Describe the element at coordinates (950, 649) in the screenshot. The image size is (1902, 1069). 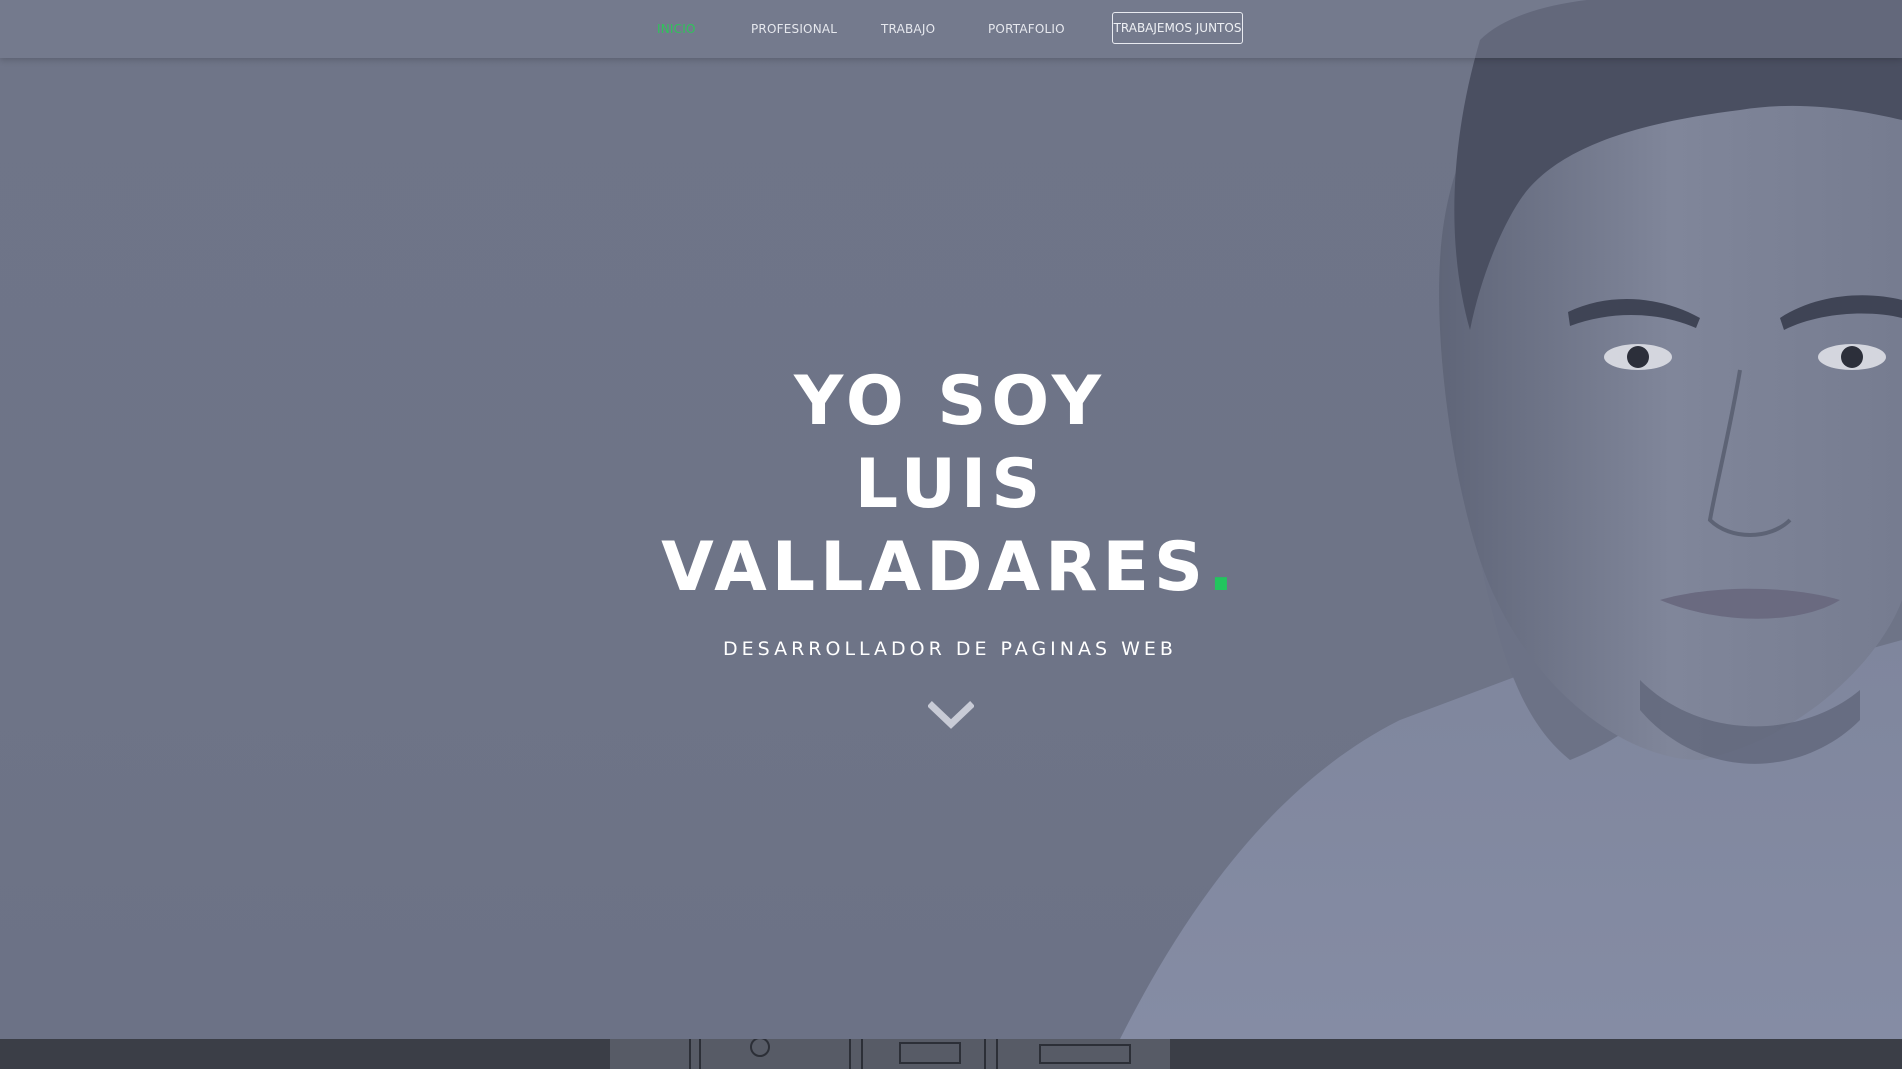
I see `hero-subtitle: DESARROLLADOR DE PAGINAS WEB` at that location.